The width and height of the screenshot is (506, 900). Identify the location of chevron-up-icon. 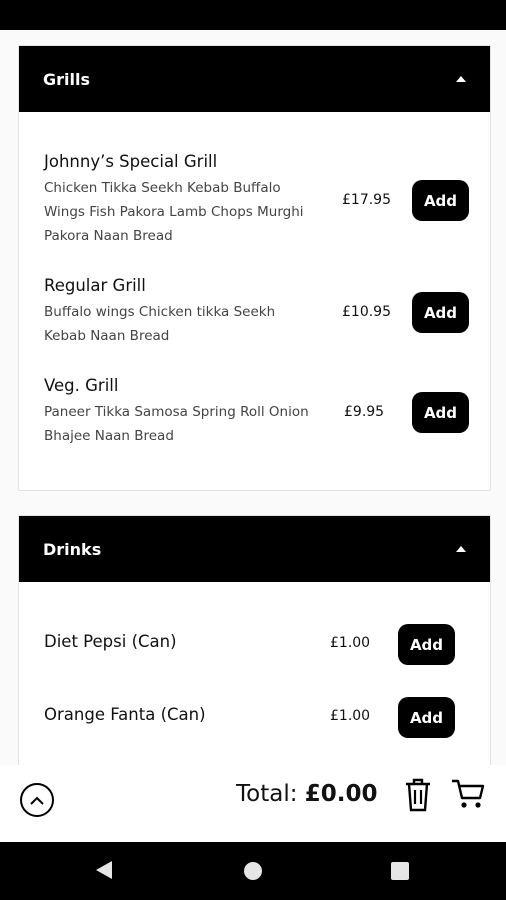
(37, 800).